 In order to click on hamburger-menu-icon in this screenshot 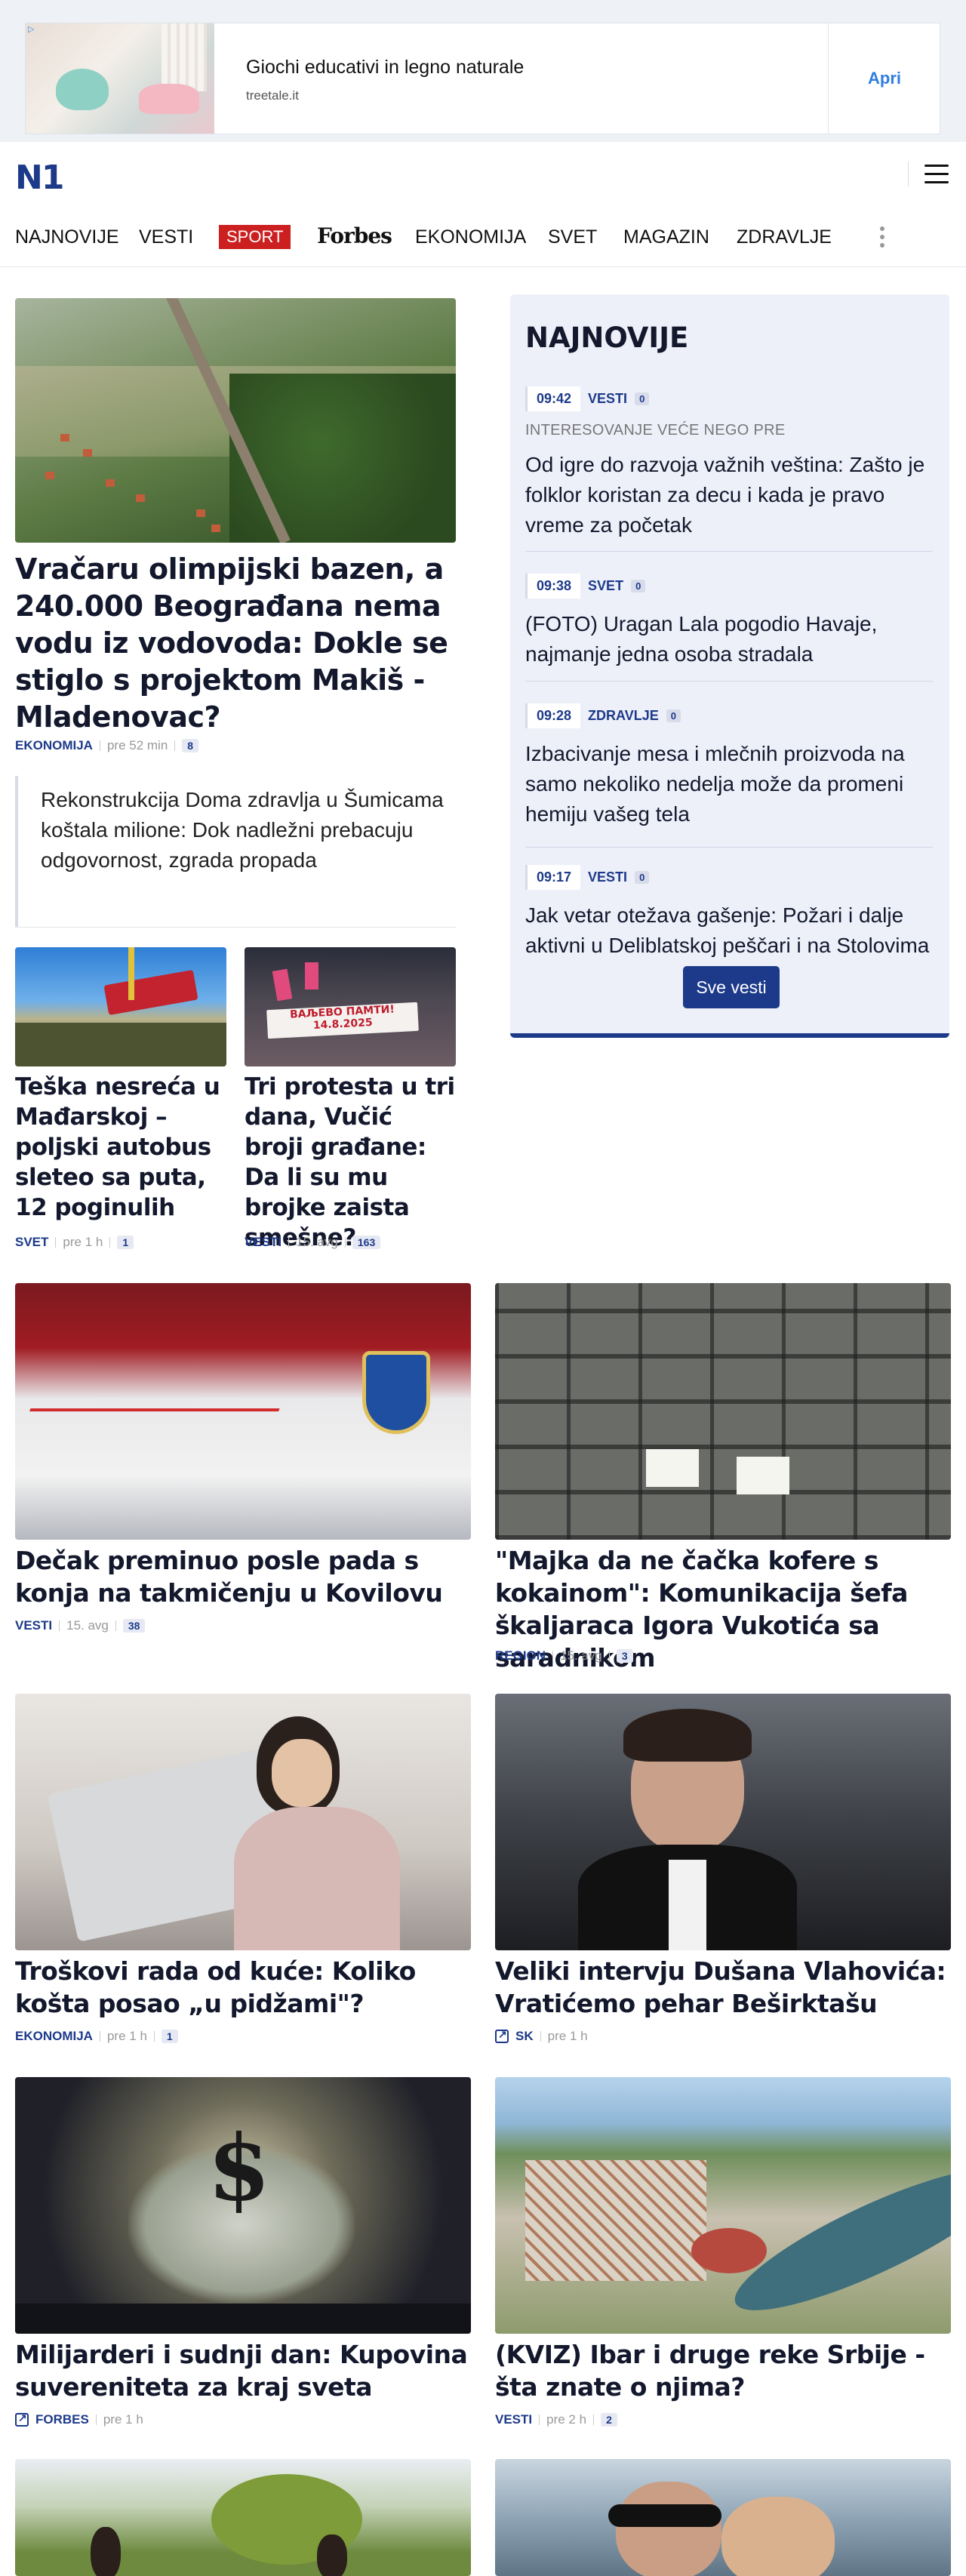, I will do `click(936, 174)`.